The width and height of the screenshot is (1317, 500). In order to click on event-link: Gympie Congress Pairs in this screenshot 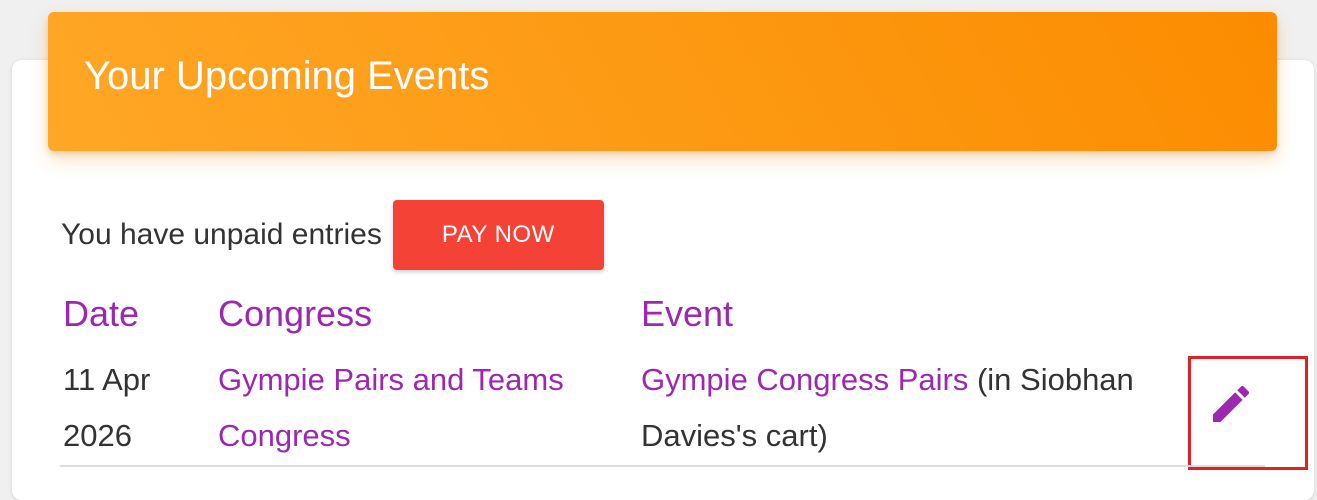, I will do `click(804, 379)`.